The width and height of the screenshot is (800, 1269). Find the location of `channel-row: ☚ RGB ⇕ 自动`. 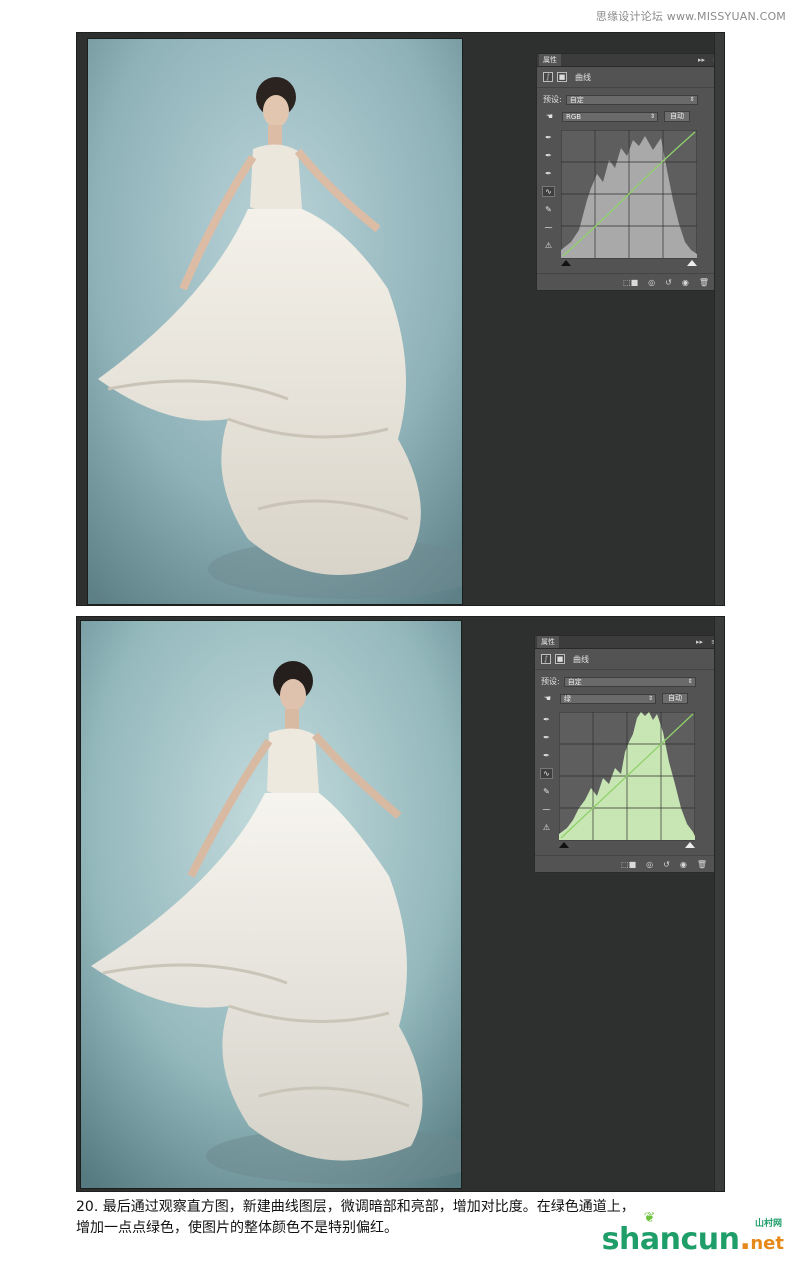

channel-row: ☚ RGB ⇕ 自动 is located at coordinates (616, 116).